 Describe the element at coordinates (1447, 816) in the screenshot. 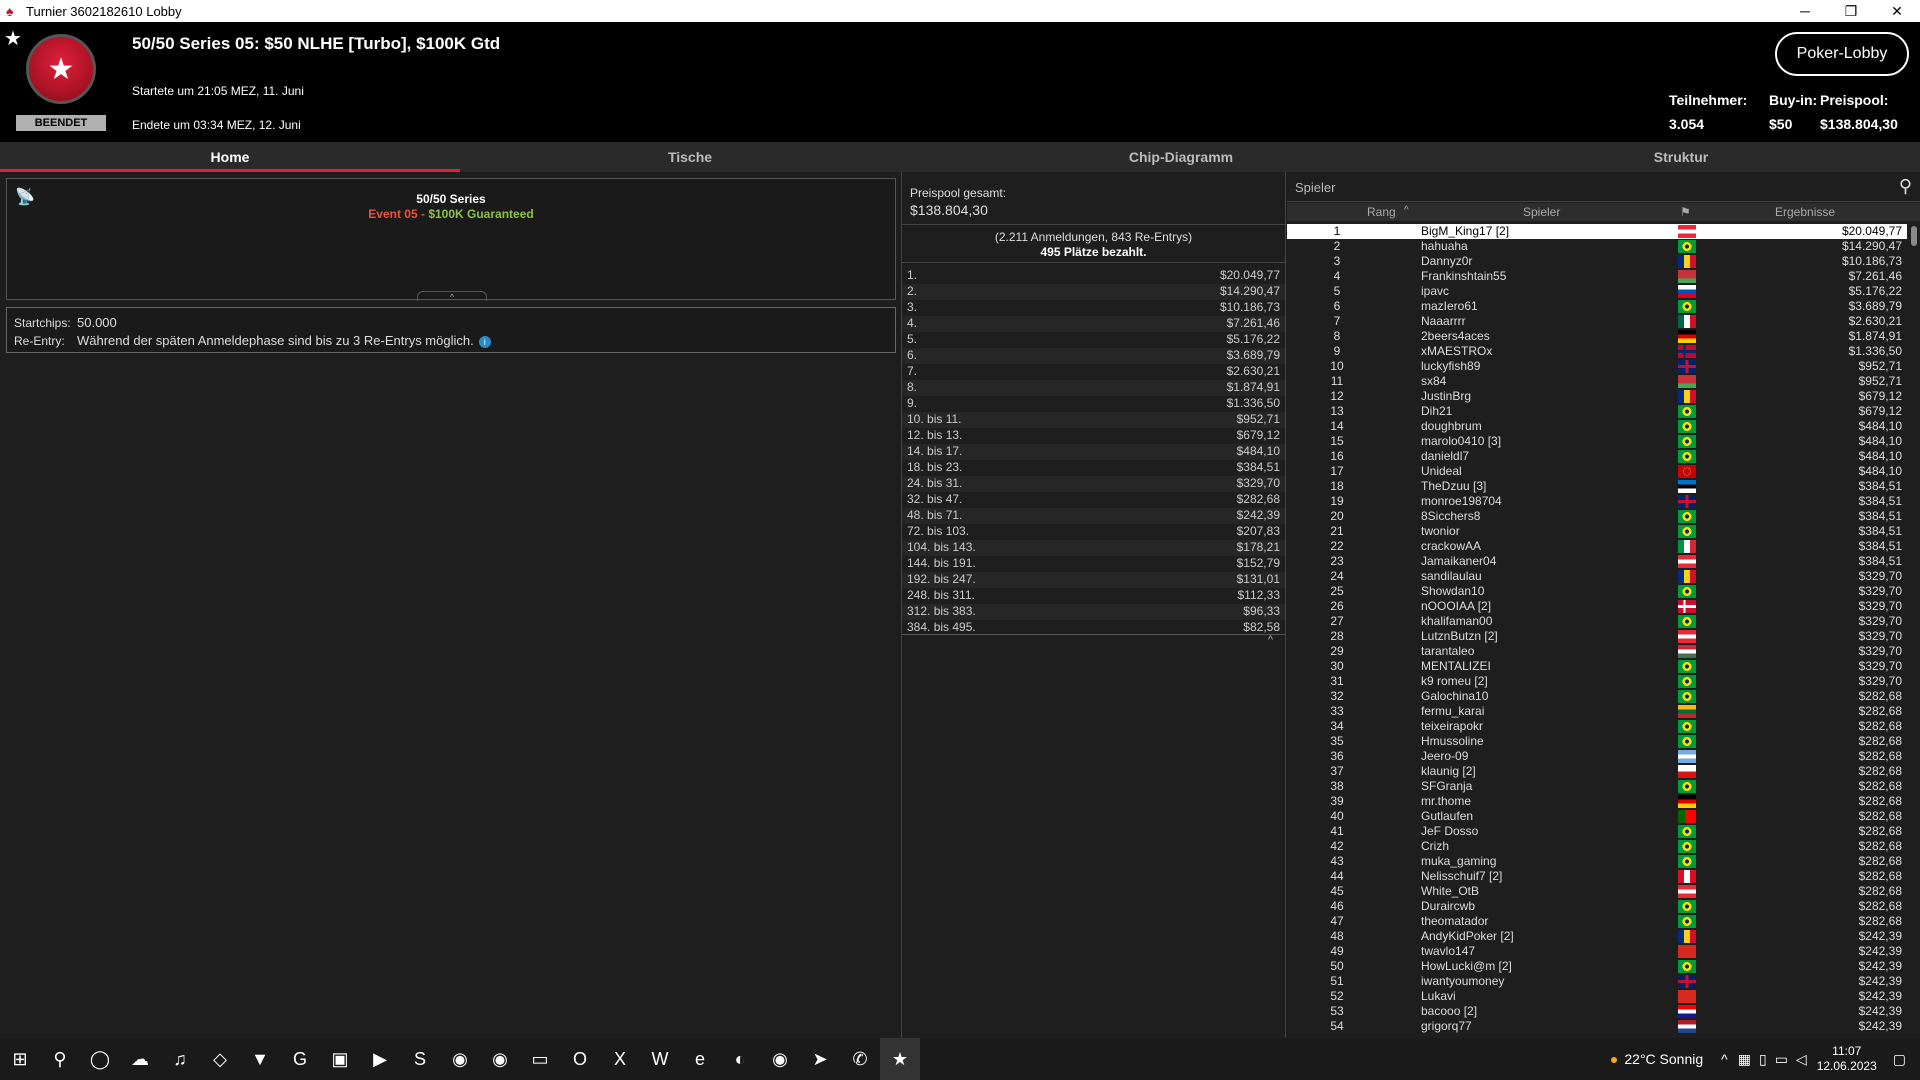

I see `player-name: Gutlaufen` at that location.